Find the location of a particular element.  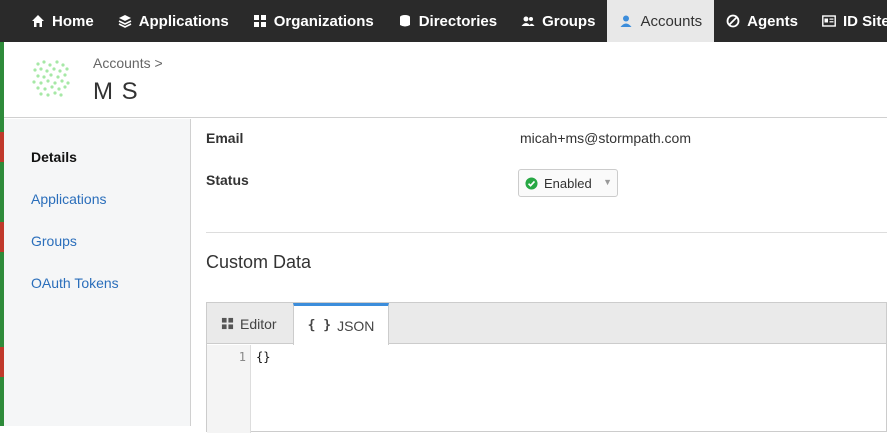

line-gutter: 1 is located at coordinates (229, 389).